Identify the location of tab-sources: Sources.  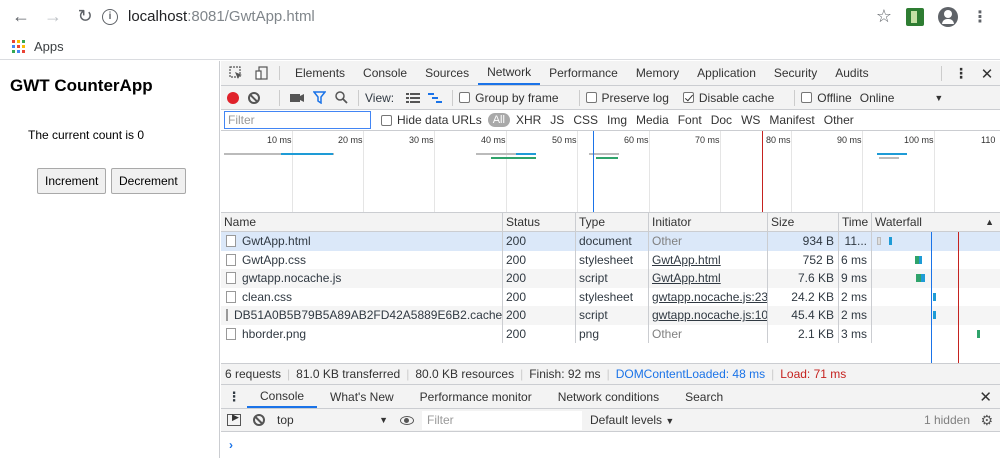
(447, 73).